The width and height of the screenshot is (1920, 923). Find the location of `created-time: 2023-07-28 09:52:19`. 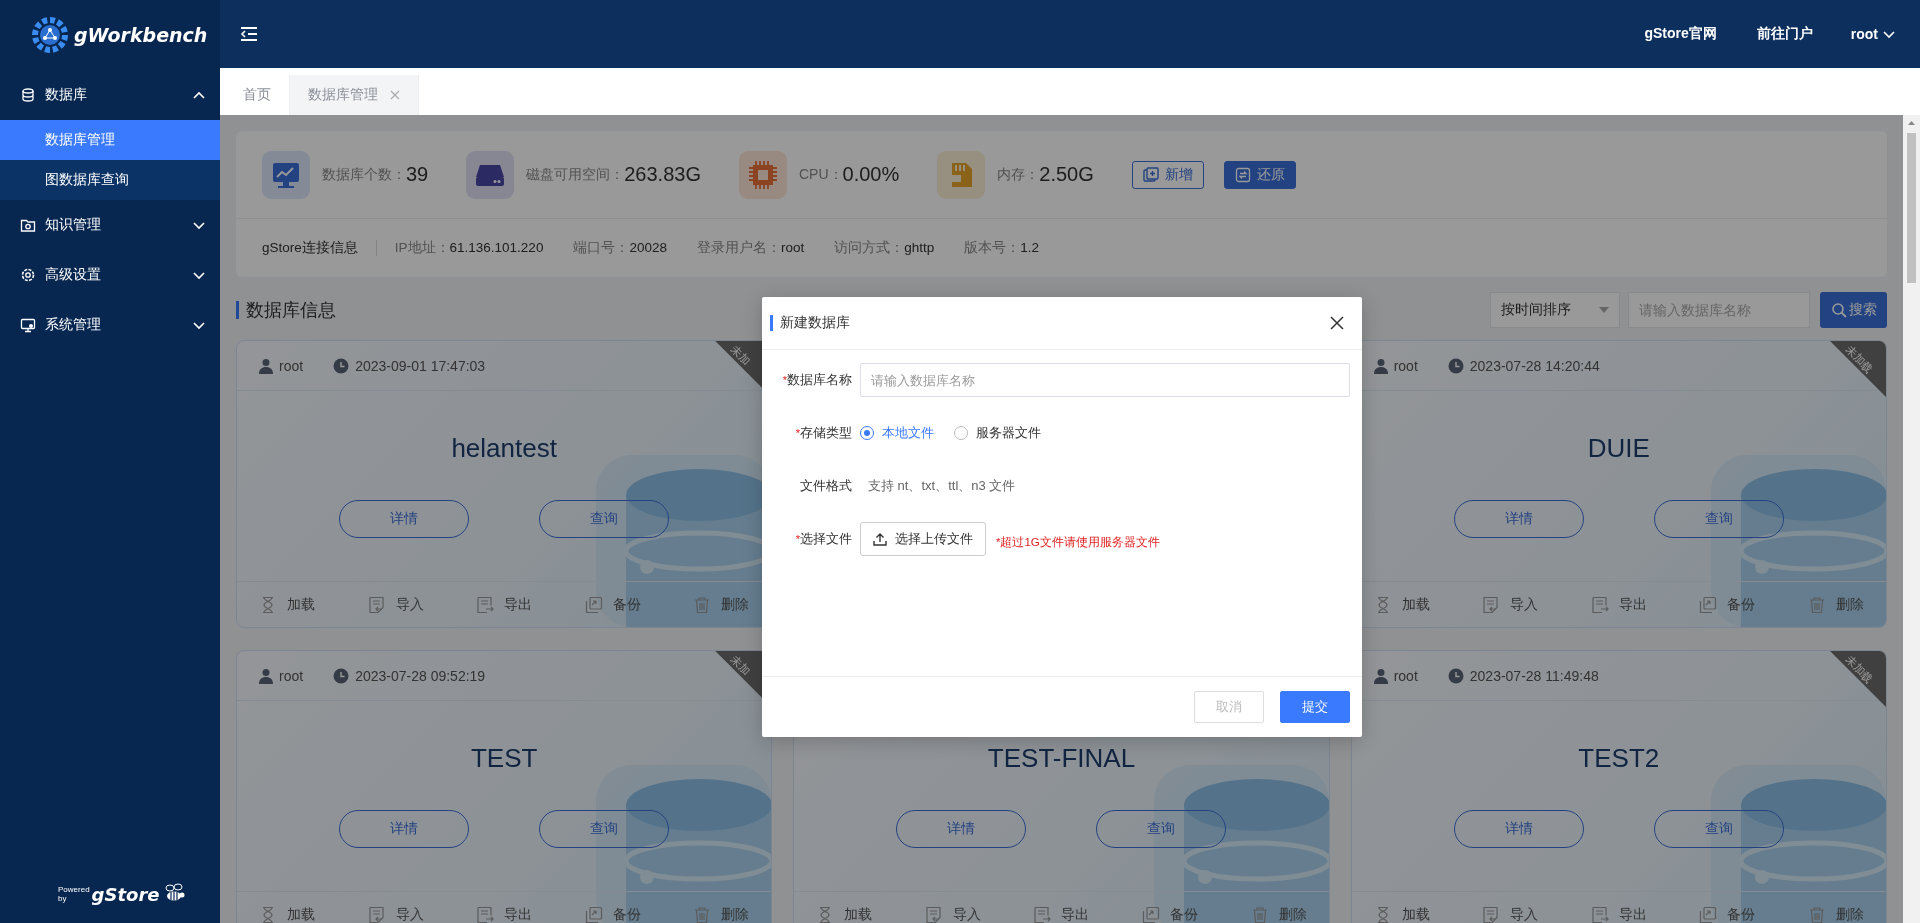

created-time: 2023-07-28 09:52:19 is located at coordinates (420, 675).